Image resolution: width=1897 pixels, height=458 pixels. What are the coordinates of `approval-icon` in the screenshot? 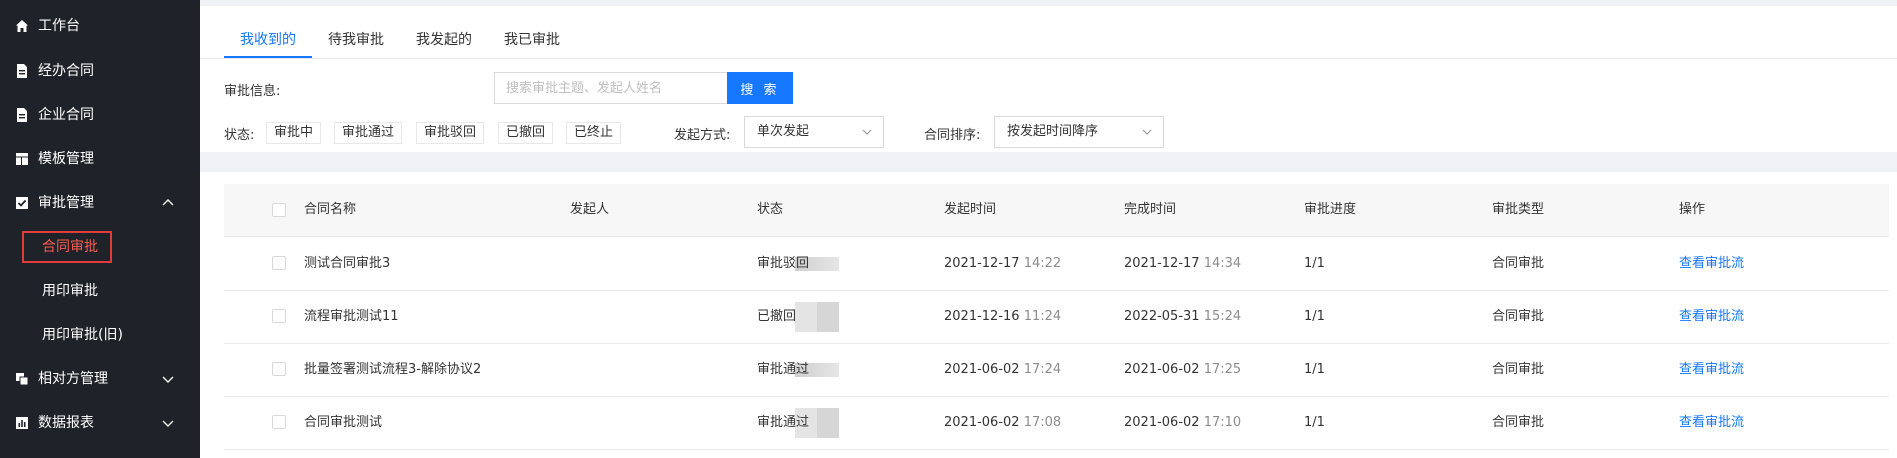 It's located at (22, 203).